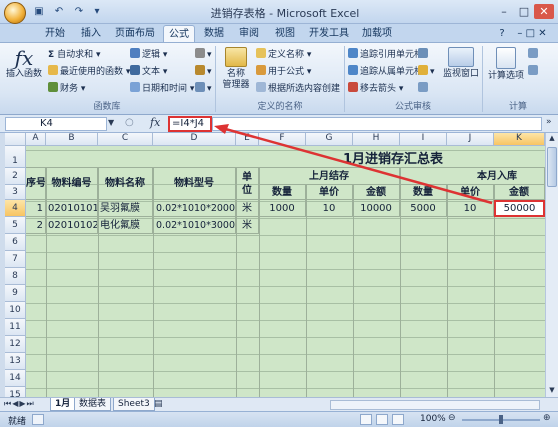 Image resolution: width=558 pixels, height=427 pixels. What do you see at coordinates (221, 129) in the screenshot?
I see `annotation-arrow-head` at bounding box center [221, 129].